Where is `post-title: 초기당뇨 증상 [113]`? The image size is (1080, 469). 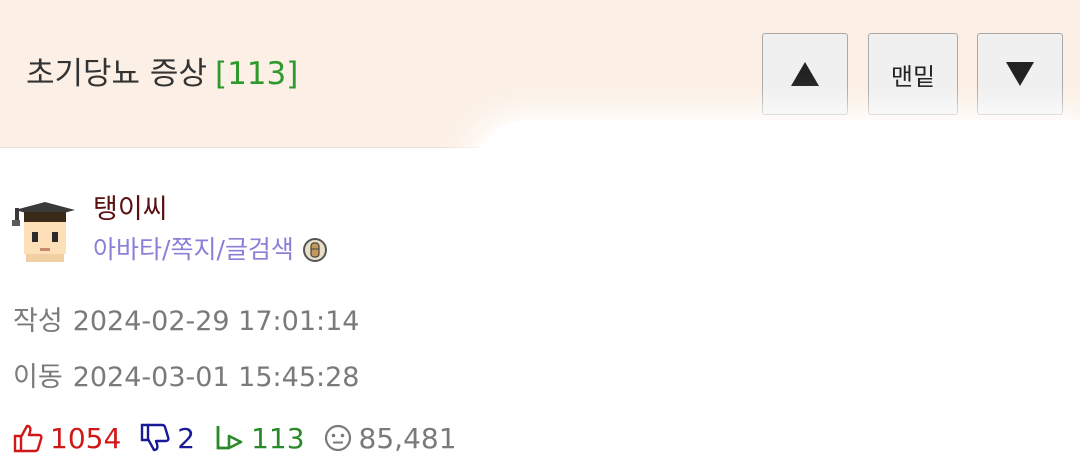 post-title: 초기당뇨 증상 [113] is located at coordinates (162, 74).